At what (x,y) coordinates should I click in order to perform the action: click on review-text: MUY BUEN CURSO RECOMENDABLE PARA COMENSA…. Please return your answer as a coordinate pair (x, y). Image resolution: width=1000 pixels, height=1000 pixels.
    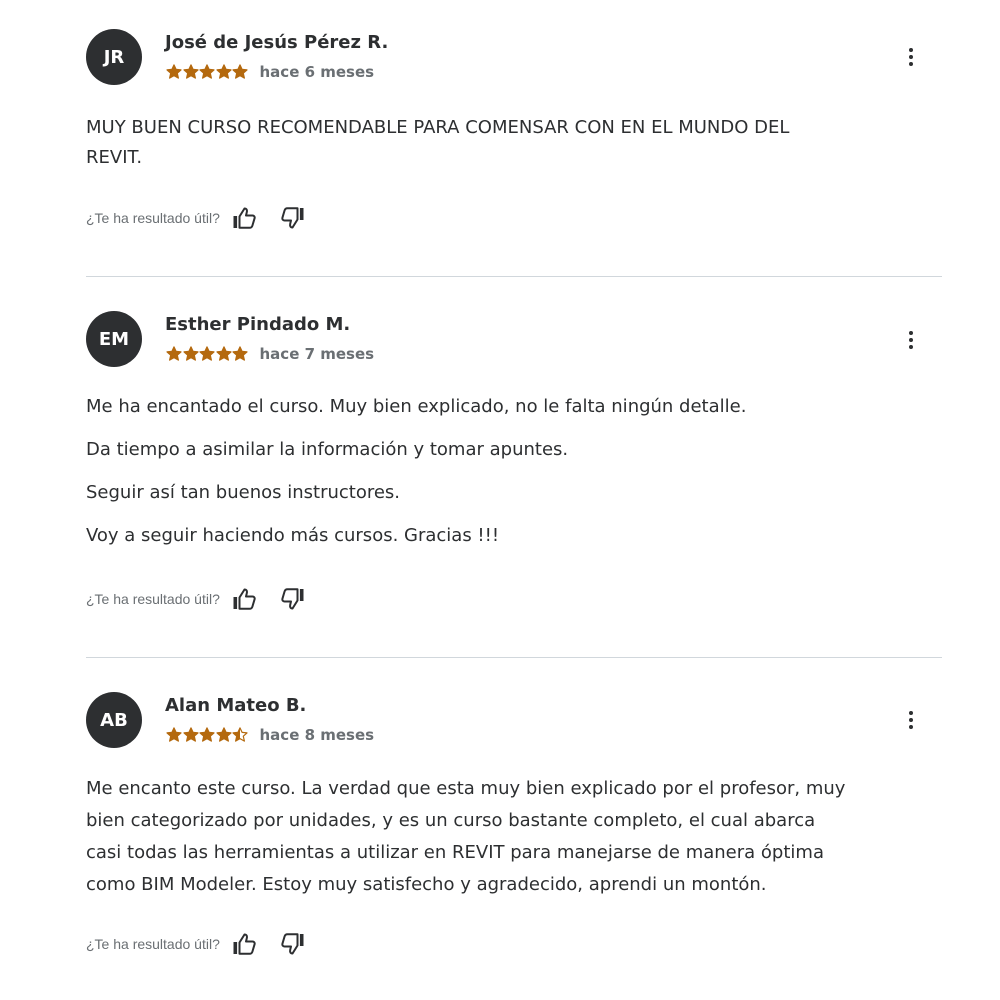
    Looking at the image, I should click on (438, 142).